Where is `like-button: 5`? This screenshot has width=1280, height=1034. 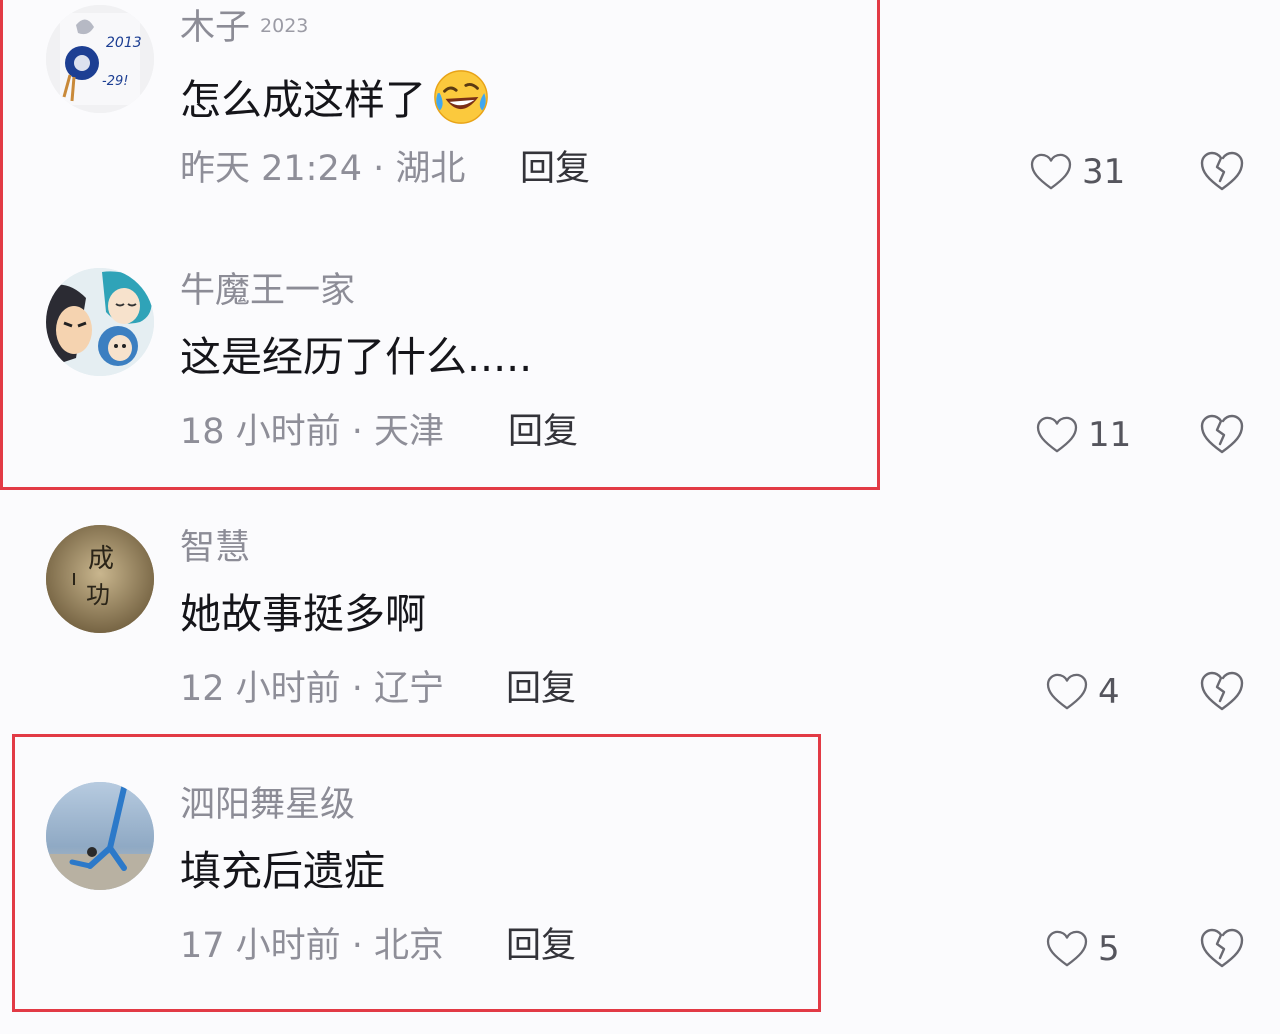
like-button: 5 is located at coordinates (1083, 949).